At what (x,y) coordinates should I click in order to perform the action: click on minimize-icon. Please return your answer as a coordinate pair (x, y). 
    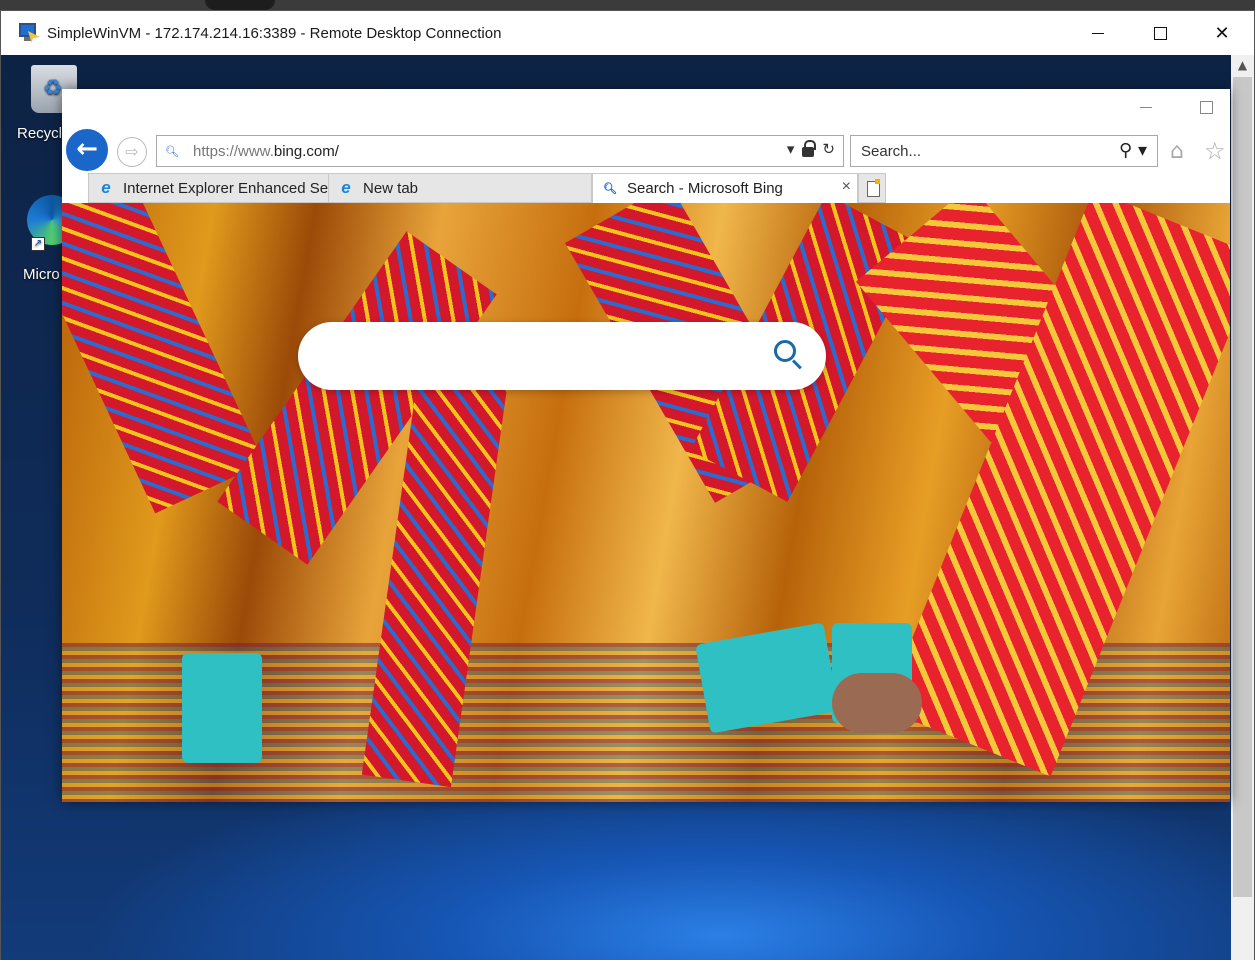
    Looking at the image, I should click on (1098, 33).